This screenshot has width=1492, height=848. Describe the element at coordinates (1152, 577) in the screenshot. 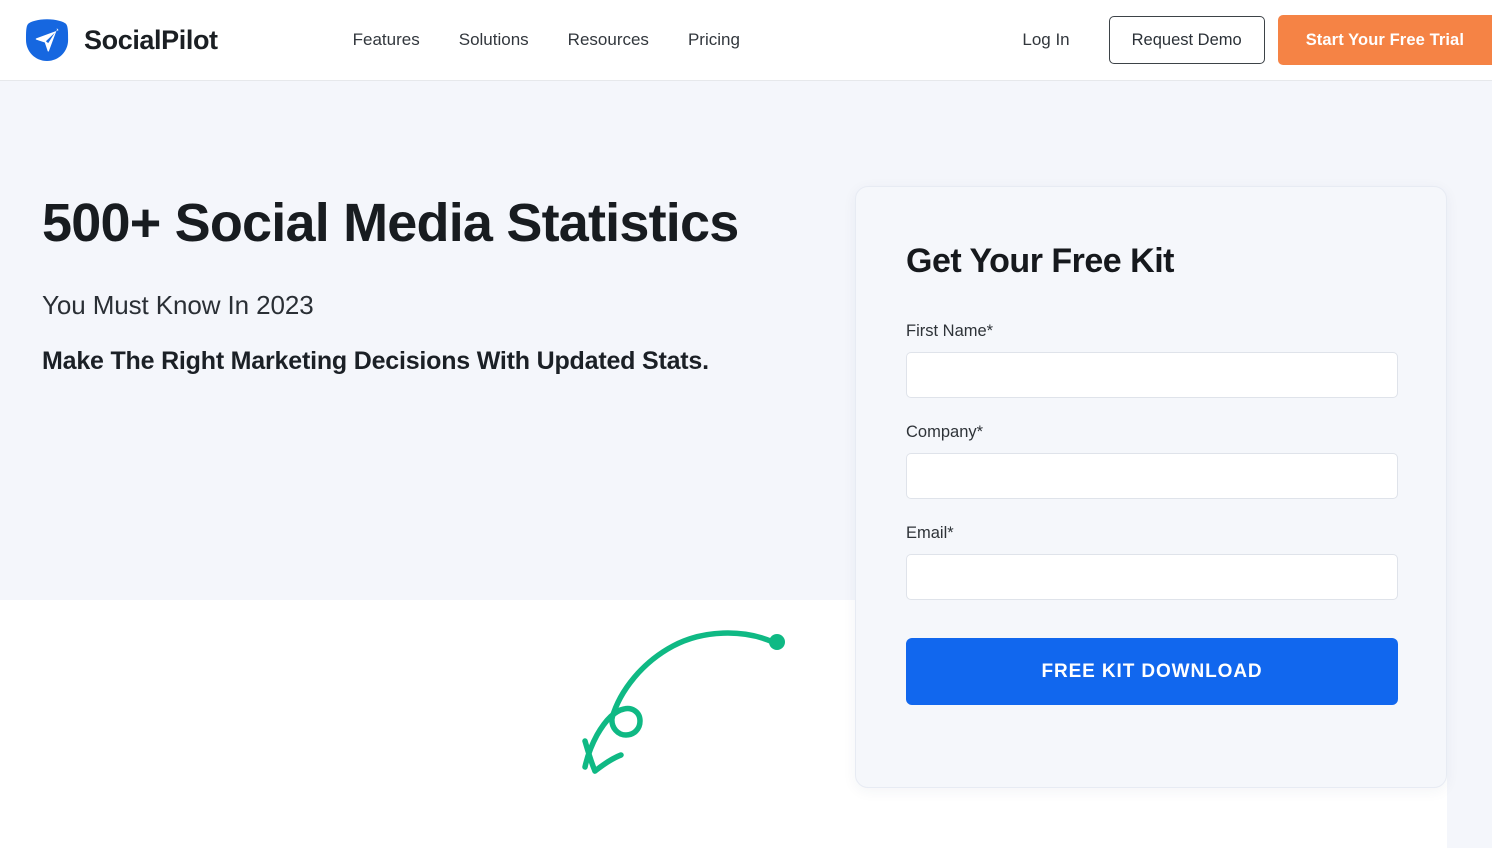

I see `email-input` at that location.